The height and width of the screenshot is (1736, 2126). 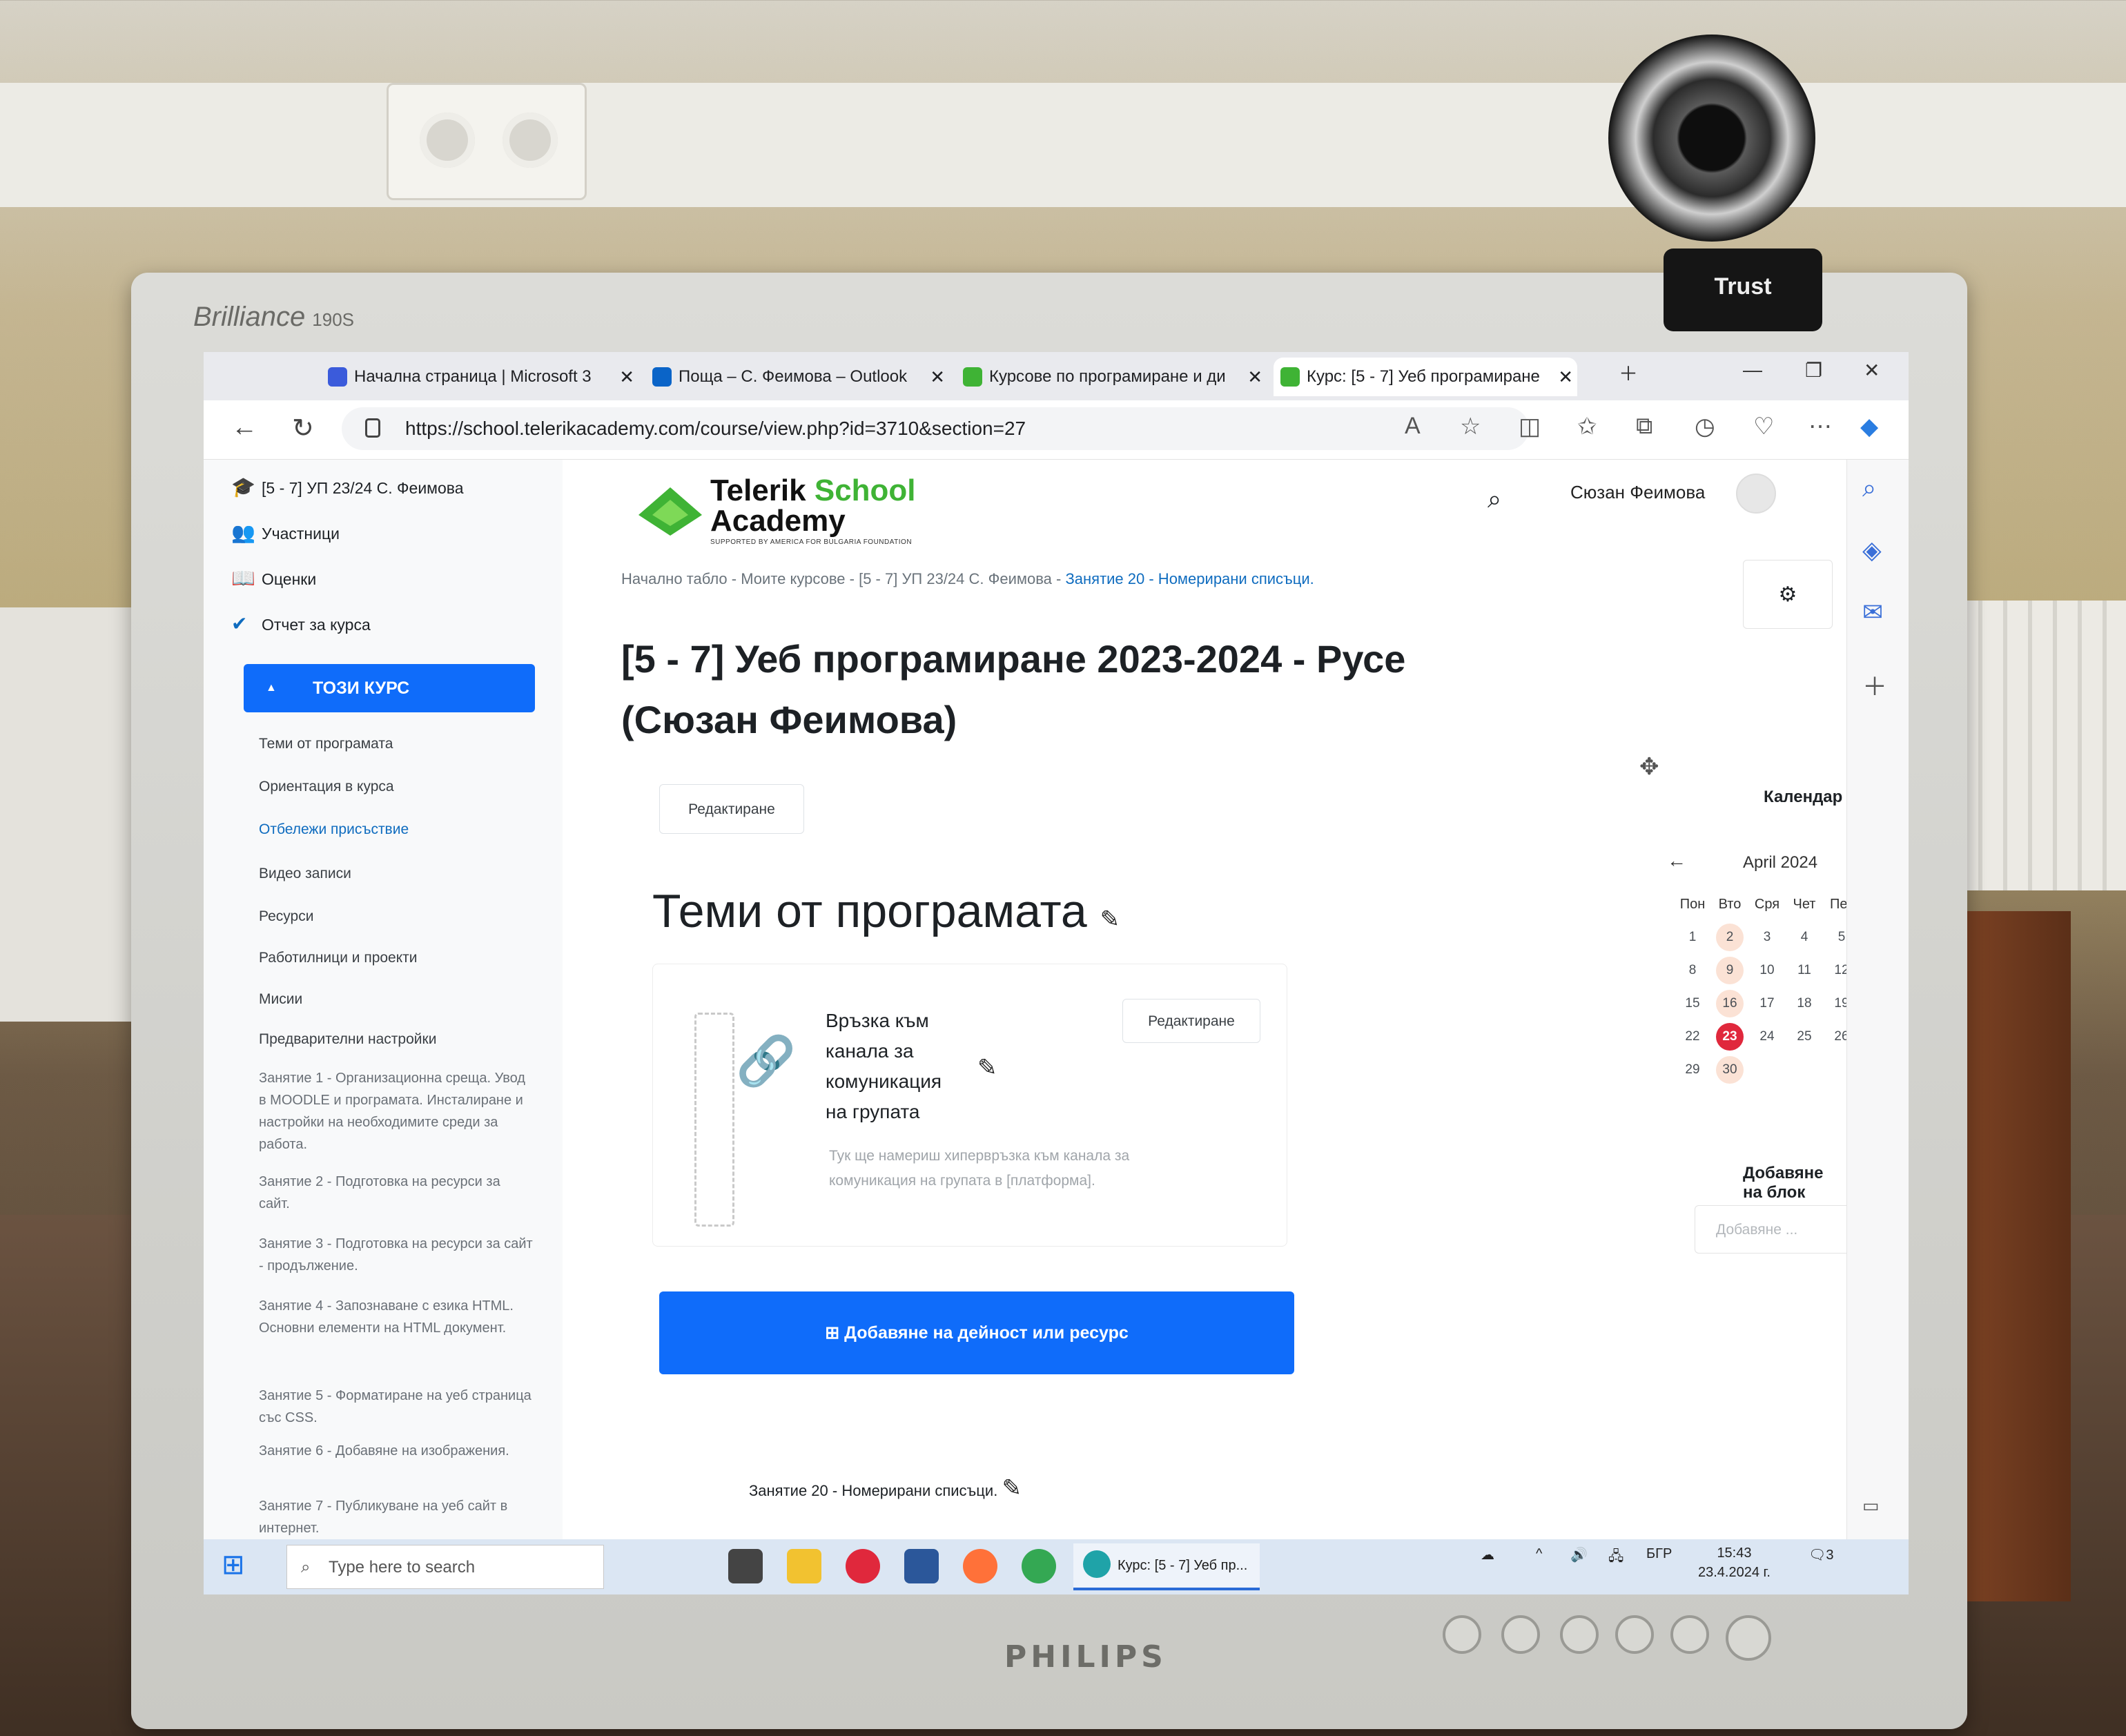 I want to click on activity-edit-button: Редактиране, so click(x=1191, y=1021).